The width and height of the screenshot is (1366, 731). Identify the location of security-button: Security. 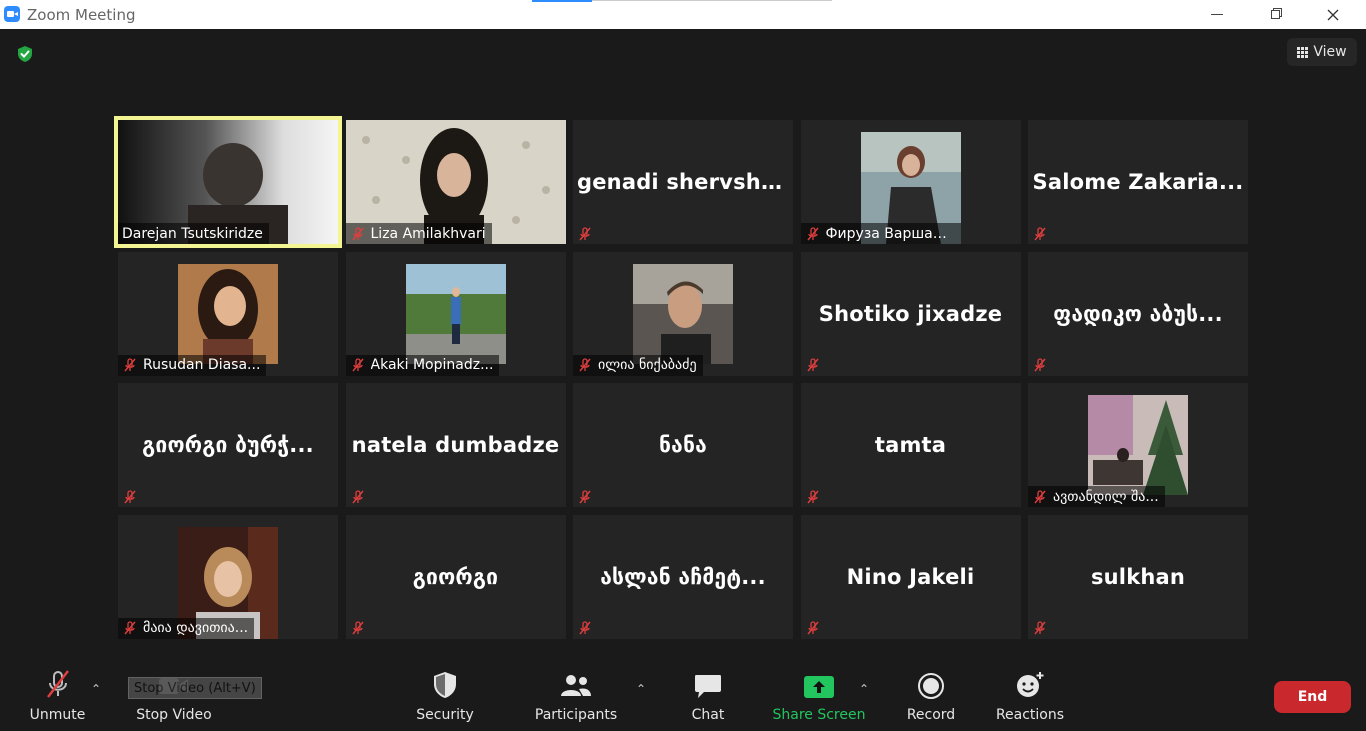
(445, 695).